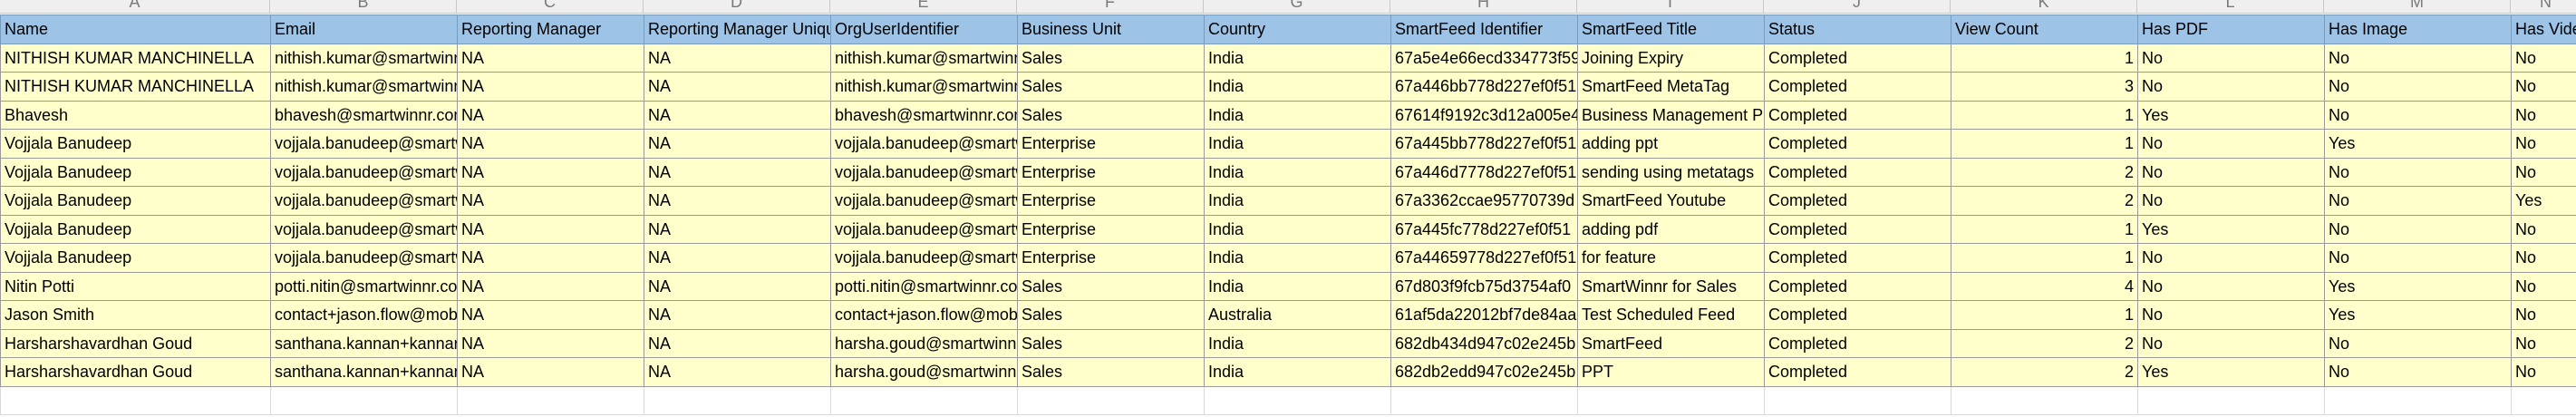 The height and width of the screenshot is (417, 2576). Describe the element at coordinates (1484, 372) in the screenshot. I see `table-cell: 682db2edd947c02e245b` at that location.